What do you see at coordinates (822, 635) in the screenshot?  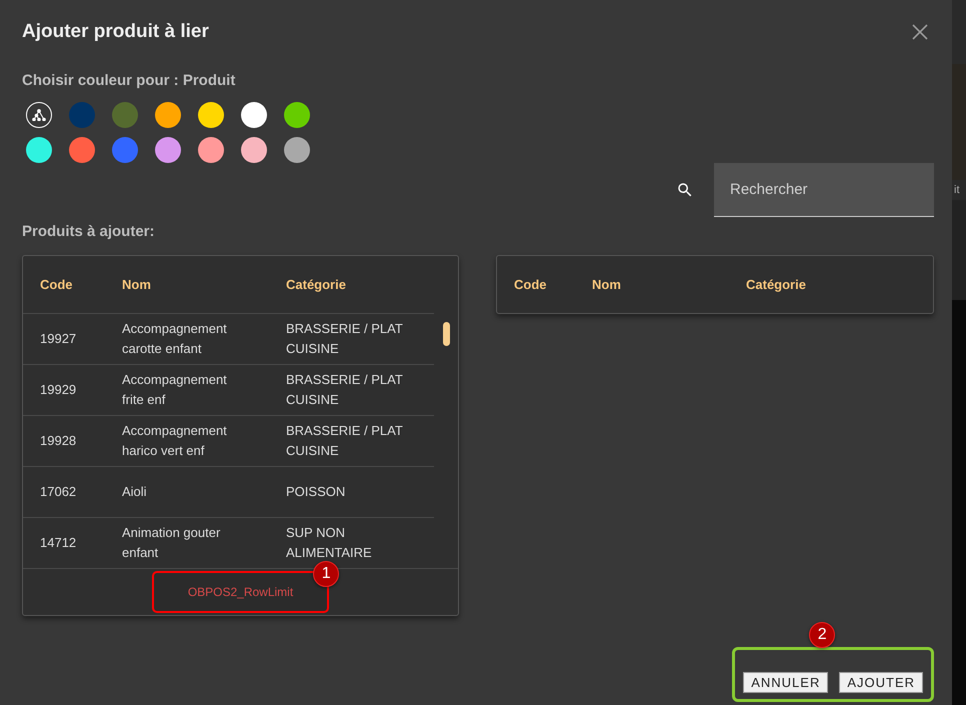 I see `annotation-badge: 2` at bounding box center [822, 635].